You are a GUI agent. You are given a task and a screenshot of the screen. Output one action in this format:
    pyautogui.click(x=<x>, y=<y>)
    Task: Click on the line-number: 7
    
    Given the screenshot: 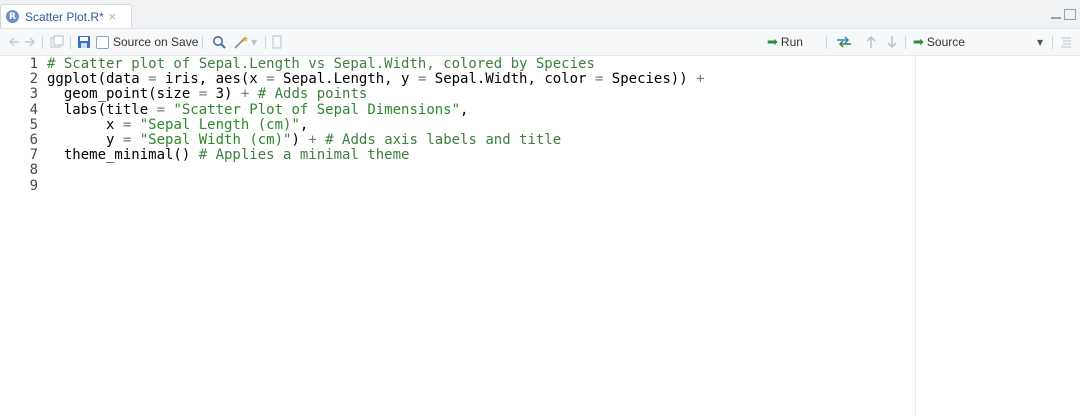 What is the action you would take?
    pyautogui.click(x=33, y=155)
    